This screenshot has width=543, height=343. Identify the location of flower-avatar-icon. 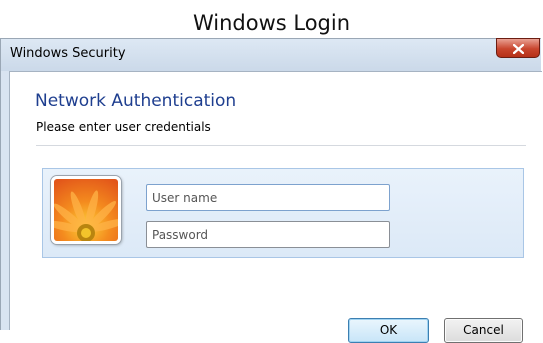
(86, 210).